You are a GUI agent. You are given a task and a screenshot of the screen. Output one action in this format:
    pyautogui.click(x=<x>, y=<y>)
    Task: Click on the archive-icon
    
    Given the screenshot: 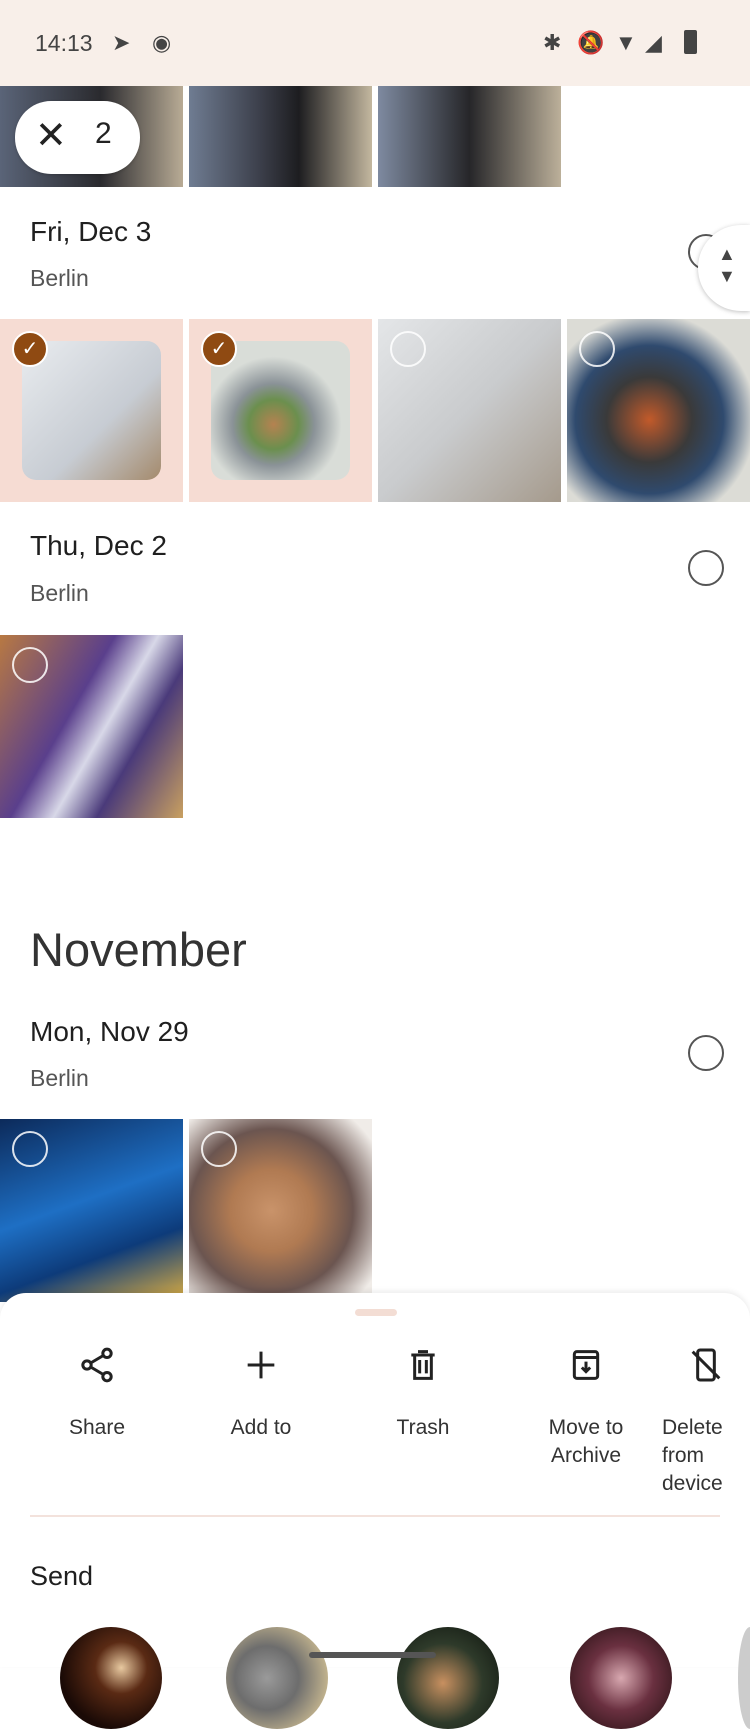 What is the action you would take?
    pyautogui.click(x=586, y=1365)
    